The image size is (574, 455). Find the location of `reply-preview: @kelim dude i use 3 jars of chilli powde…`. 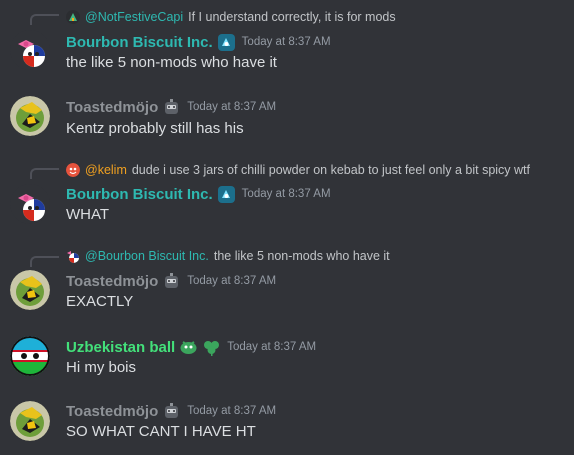

reply-preview: @kelim dude i use 3 jars of chilli powde… is located at coordinates (298, 170).